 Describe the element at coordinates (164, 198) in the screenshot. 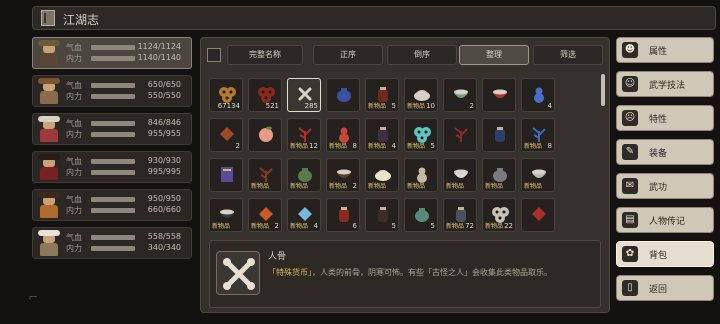

I see `hp-value: 950/950` at that location.